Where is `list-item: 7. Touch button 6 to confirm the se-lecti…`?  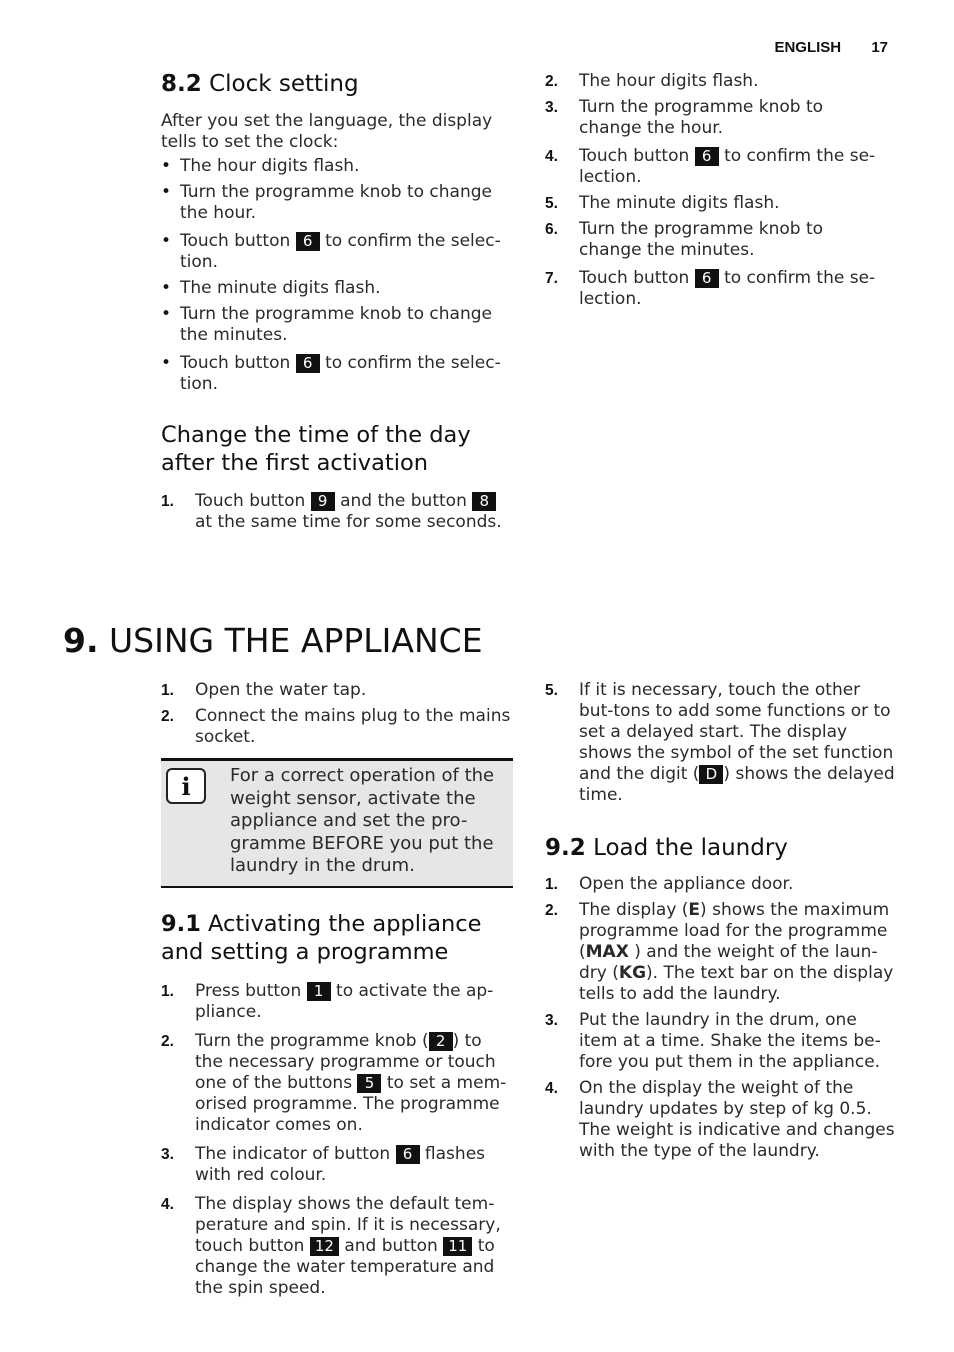 list-item: 7. Touch button 6 to confirm the se-lecti… is located at coordinates (710, 288).